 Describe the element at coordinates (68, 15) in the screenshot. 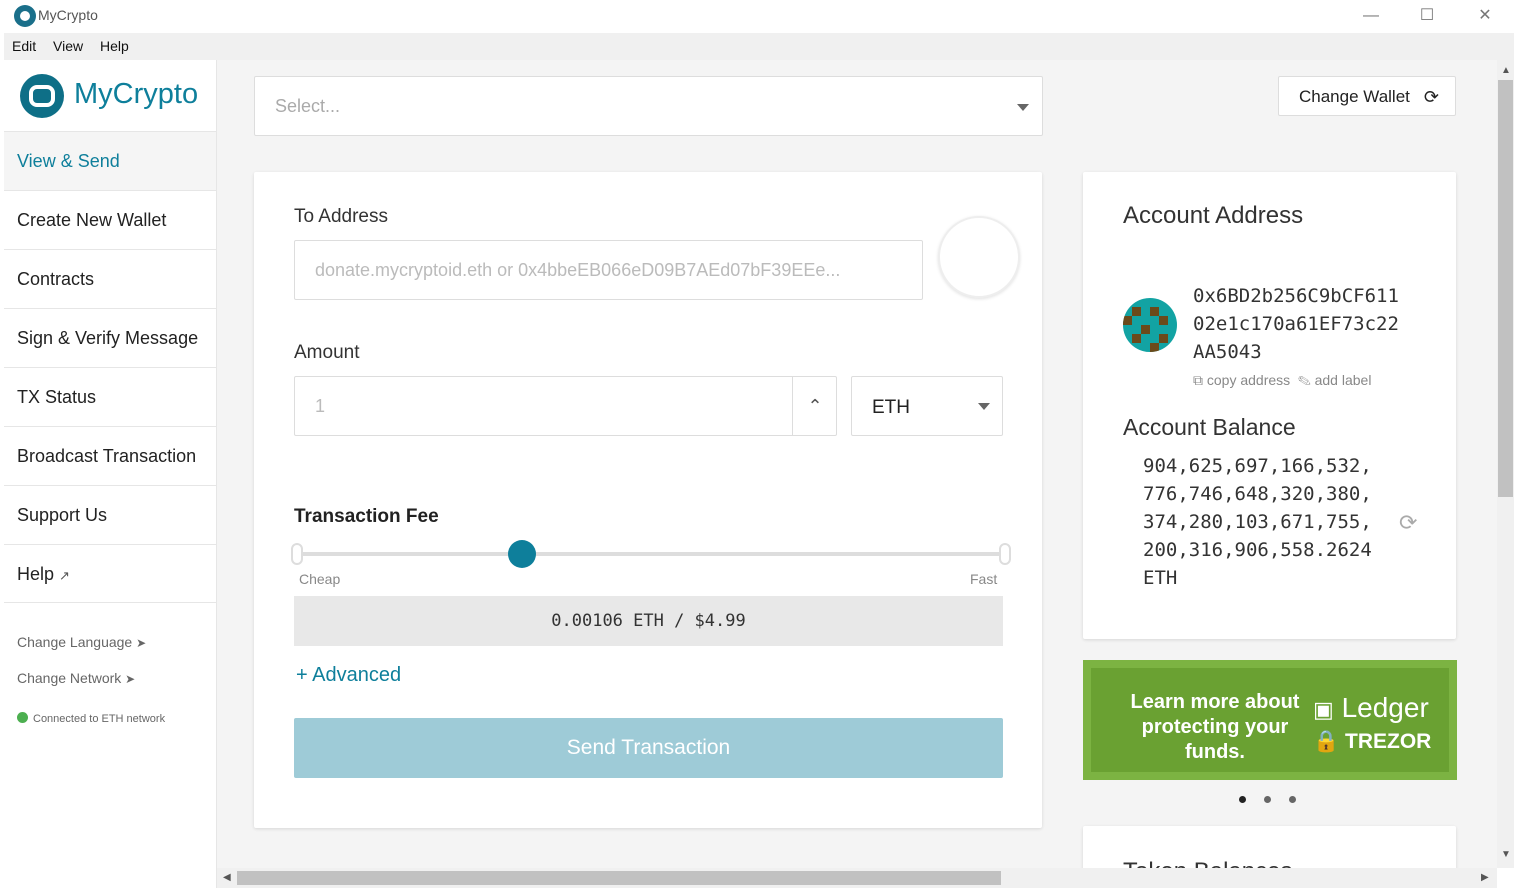

I see `window-title: MyCrypto` at that location.